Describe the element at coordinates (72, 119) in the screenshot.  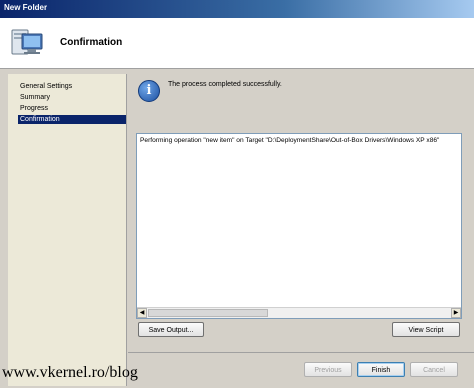
I see `nav-item-confirmation: Confirmation` at that location.